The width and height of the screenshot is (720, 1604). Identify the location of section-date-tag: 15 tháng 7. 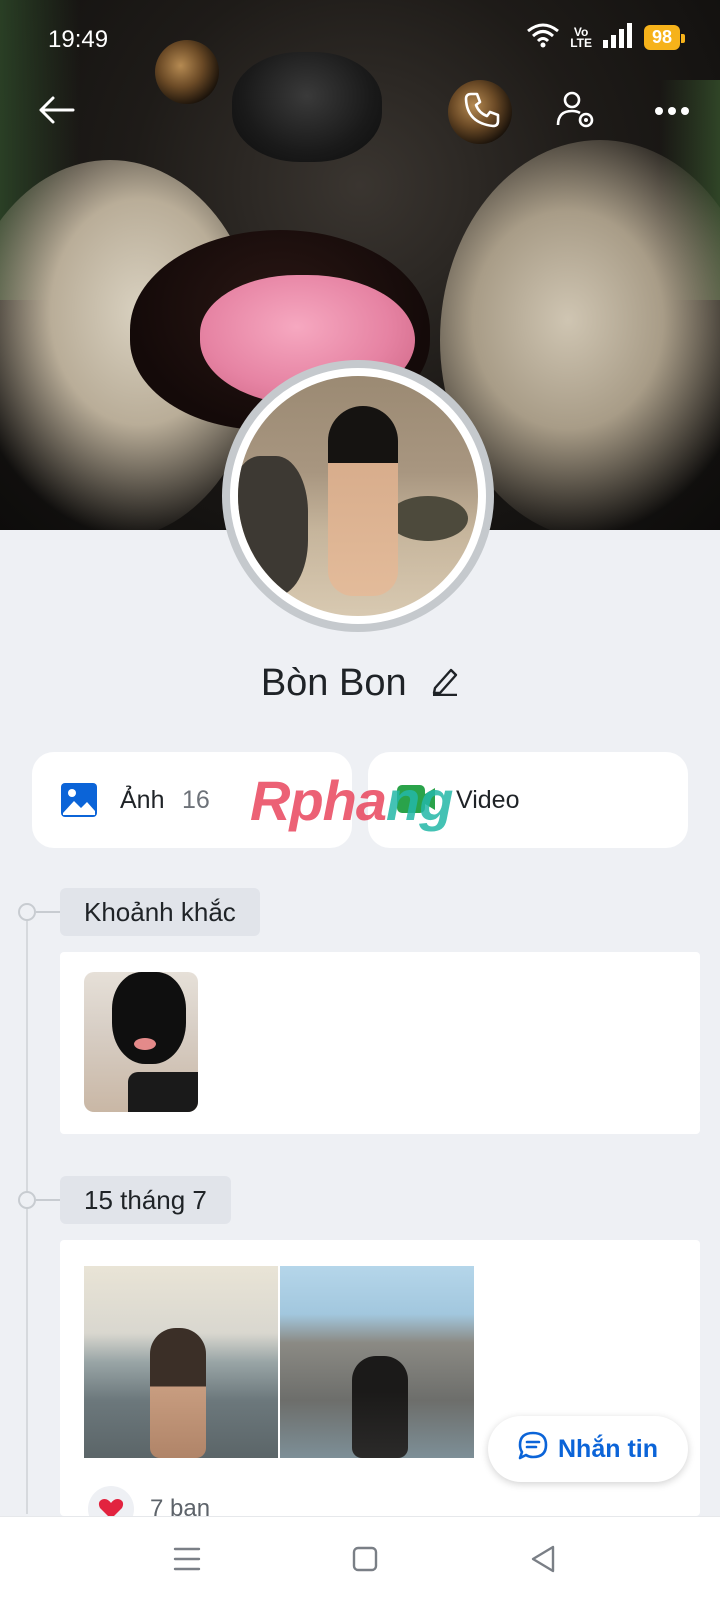
(145, 1200).